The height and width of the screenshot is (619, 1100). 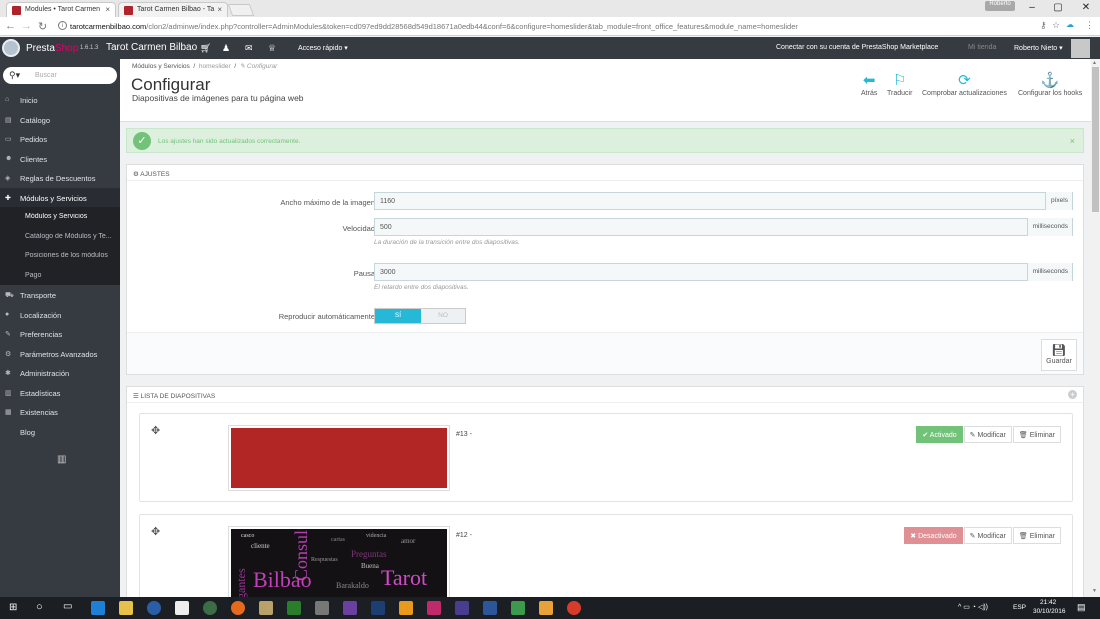 What do you see at coordinates (964, 84) in the screenshot?
I see `check-updates-button: ⟳ Comprobar actualizaciones` at bounding box center [964, 84].